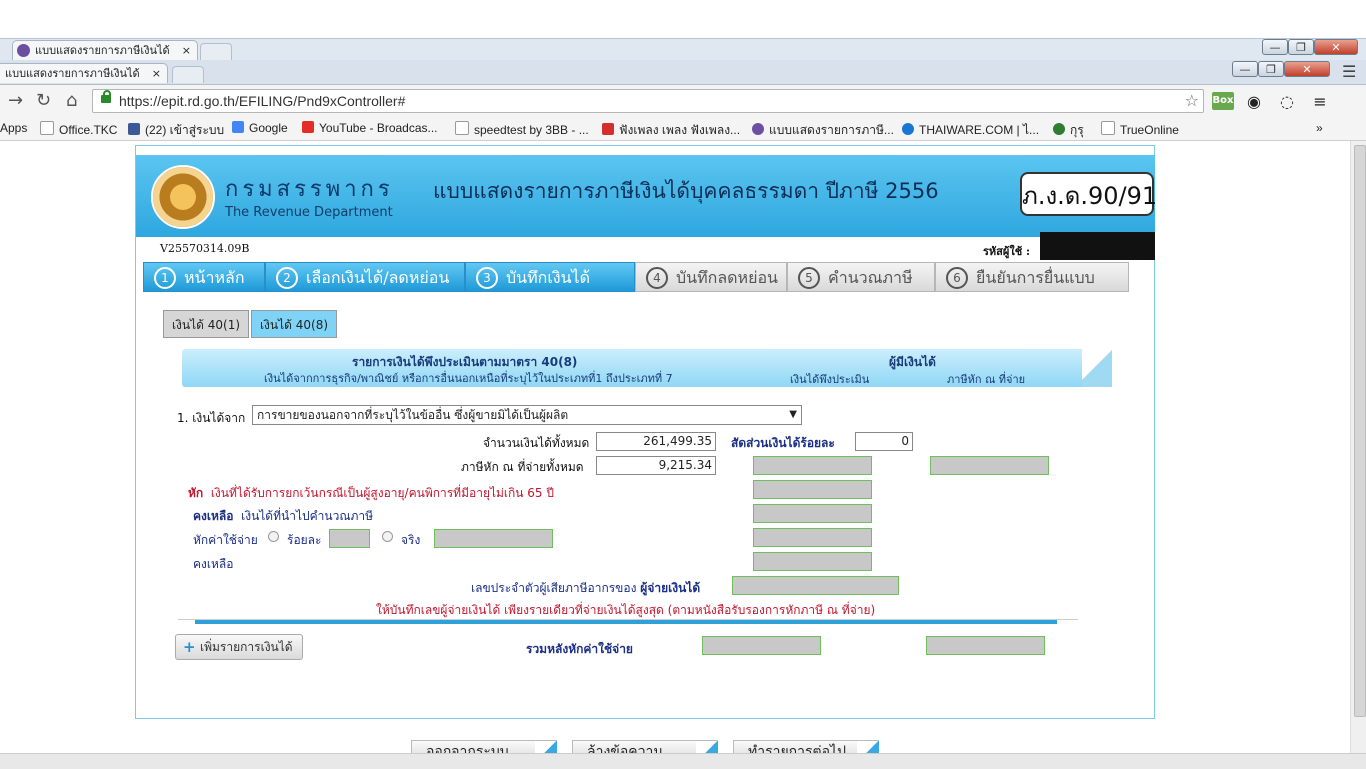 The height and width of the screenshot is (769, 1366). What do you see at coordinates (13, 128) in the screenshot?
I see `bookmark-apps: Apps` at bounding box center [13, 128].